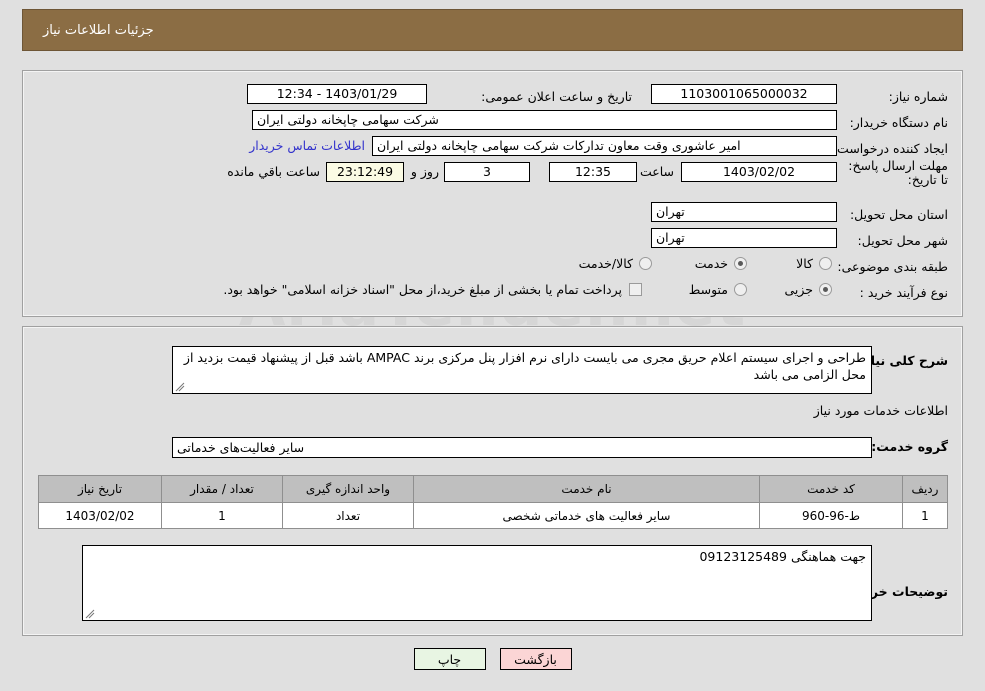 Image resolution: width=985 pixels, height=691 pixels. What do you see at coordinates (711, 263) in the screenshot?
I see `subject-class-option-label-1: خدمت` at bounding box center [711, 263].